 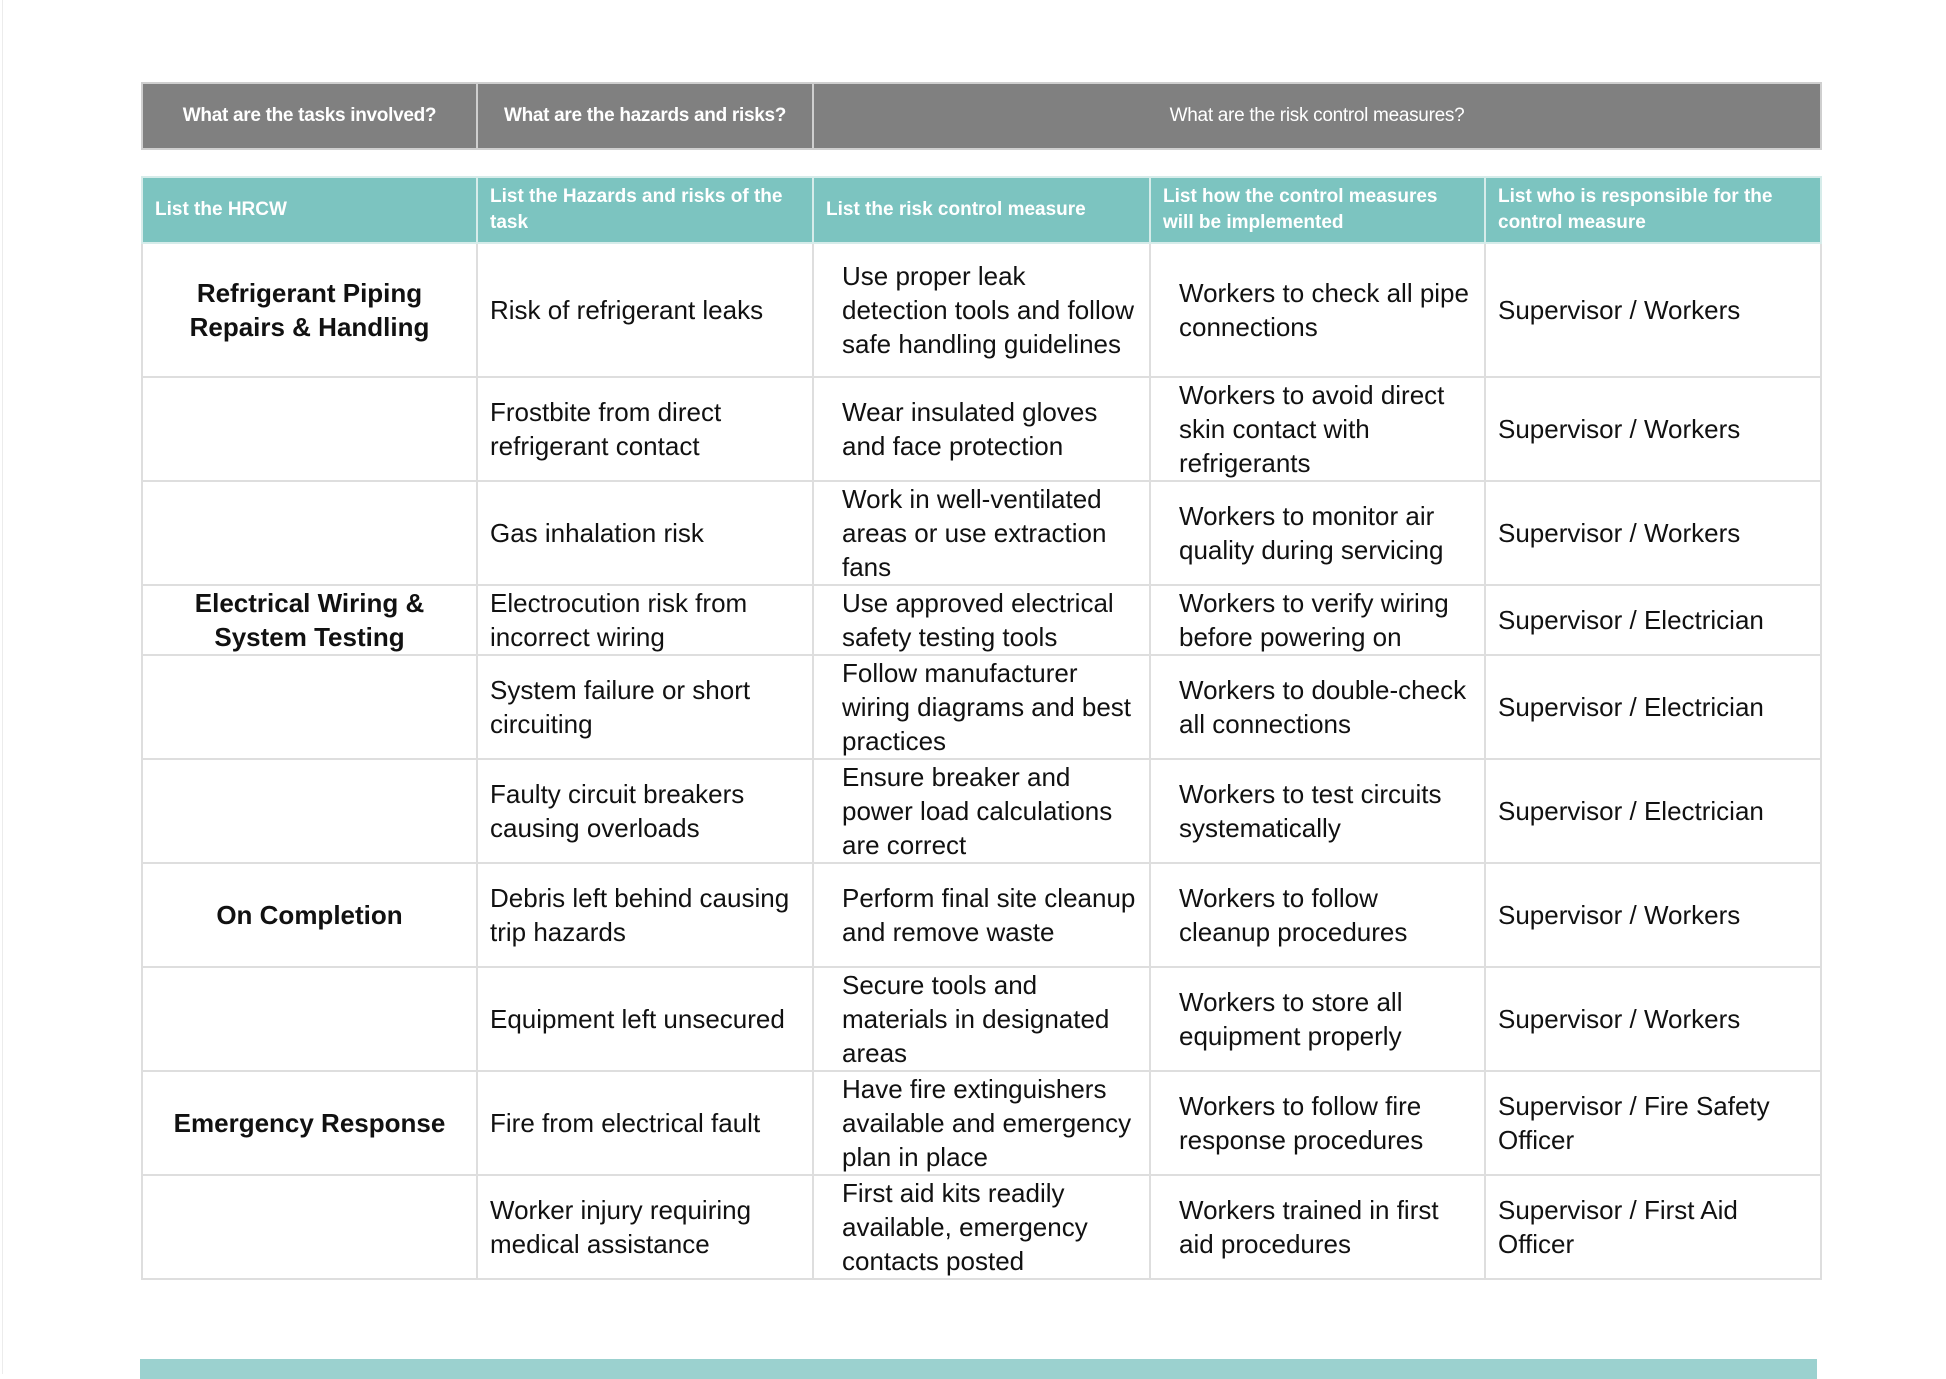 I want to click on page-edge, so click(x=2, y=687).